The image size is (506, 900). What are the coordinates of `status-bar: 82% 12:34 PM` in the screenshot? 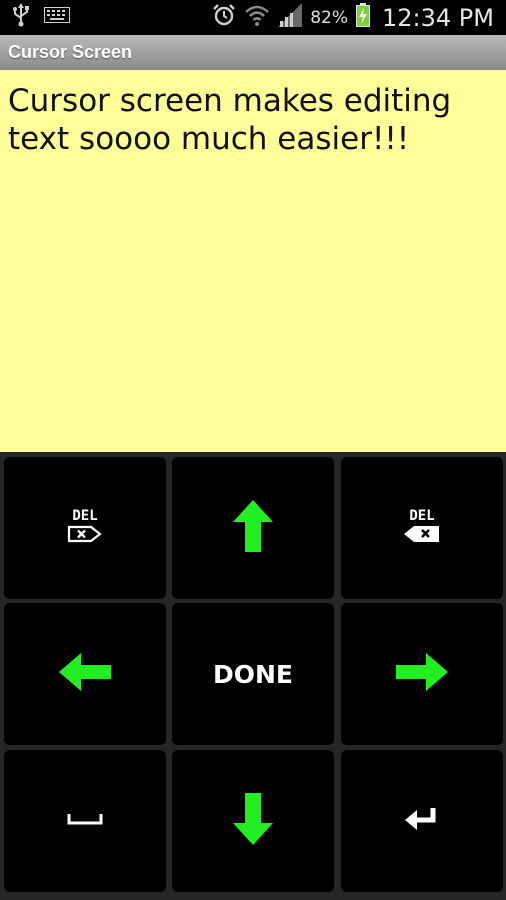 It's located at (253, 17).